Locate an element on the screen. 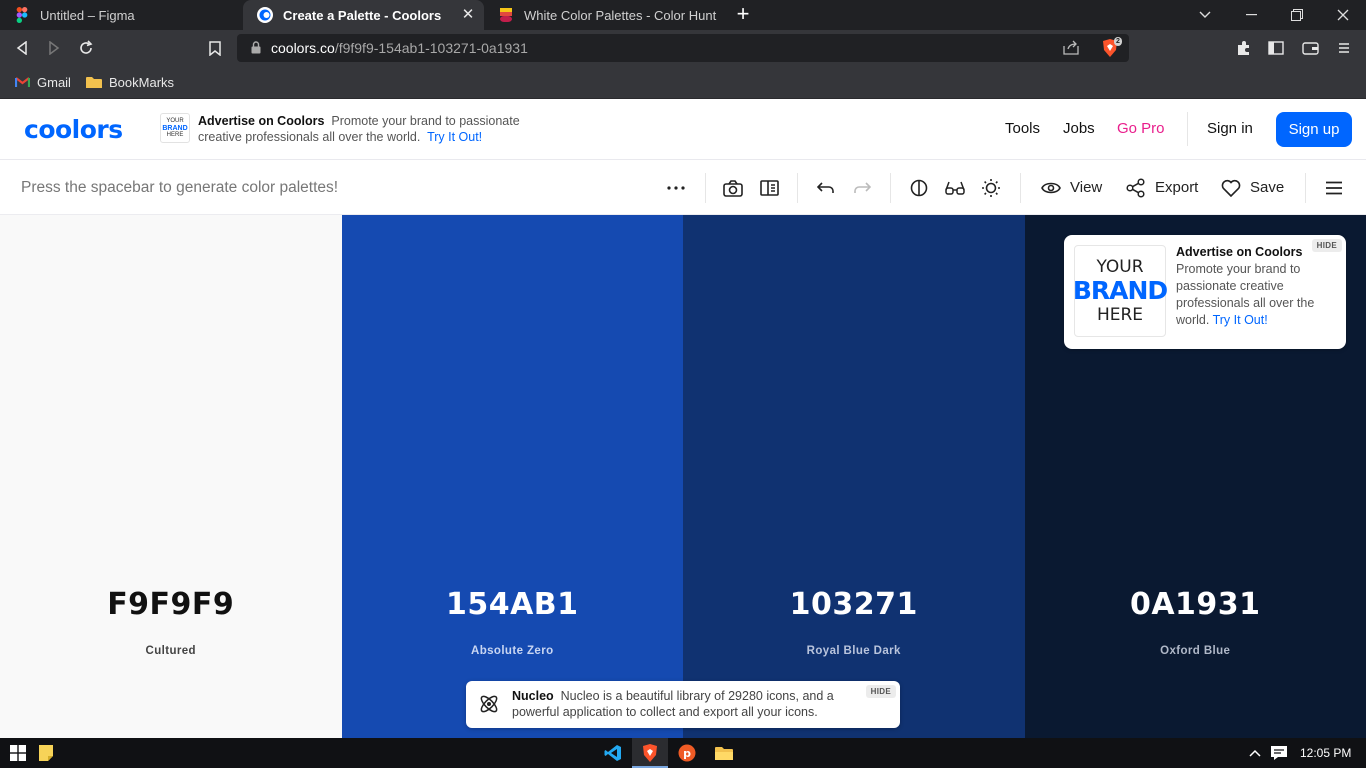 This screenshot has height=768, width=1366. ad-mini-line: BRAND is located at coordinates (175, 128).